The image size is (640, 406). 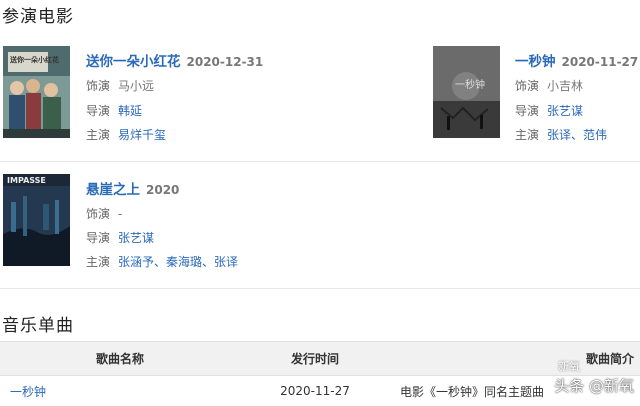 I want to click on cast-link: 张译、范伟, so click(x=577, y=135).